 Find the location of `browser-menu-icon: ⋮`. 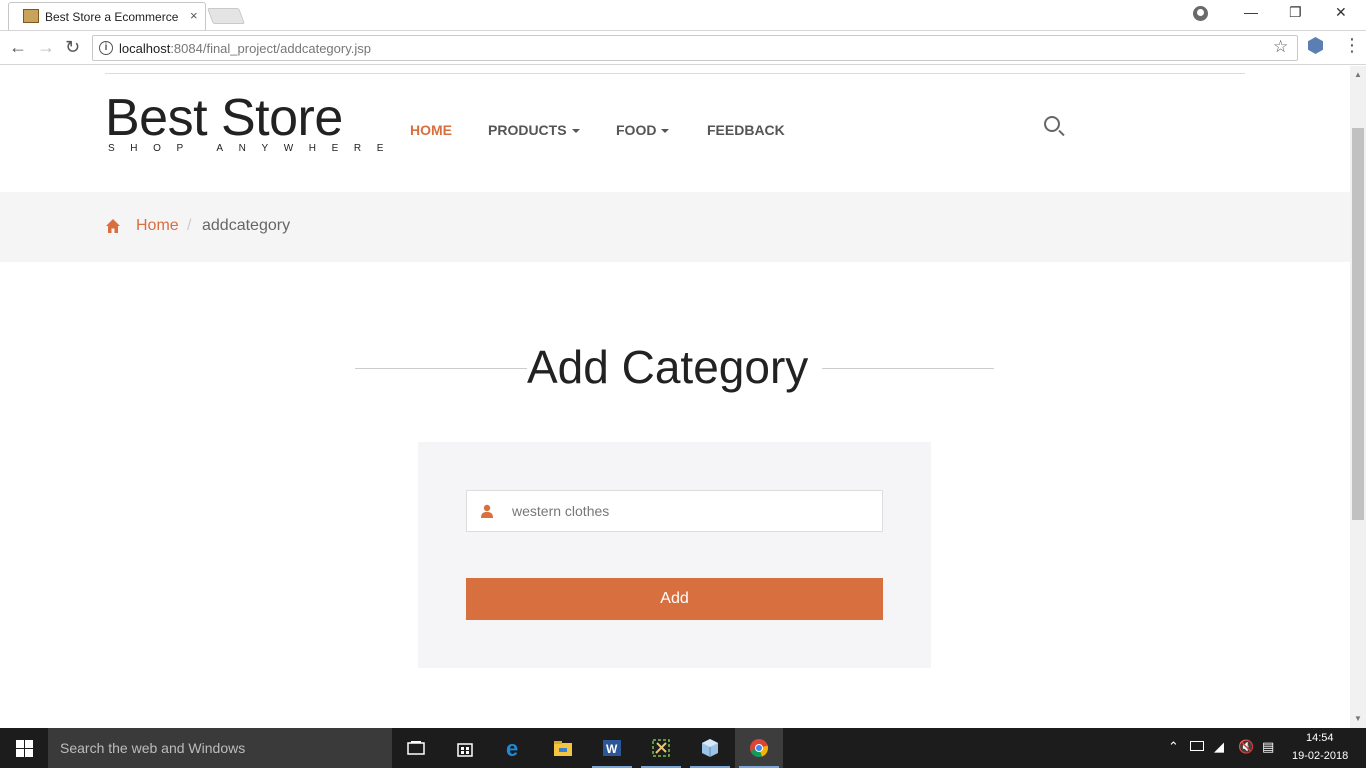

browser-menu-icon: ⋮ is located at coordinates (1352, 45).